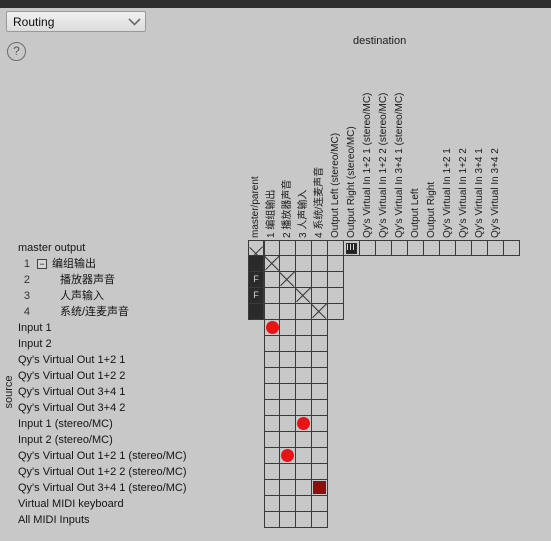  What do you see at coordinates (132, 280) in the screenshot?
I see `row-label: 2 播放器声音` at bounding box center [132, 280].